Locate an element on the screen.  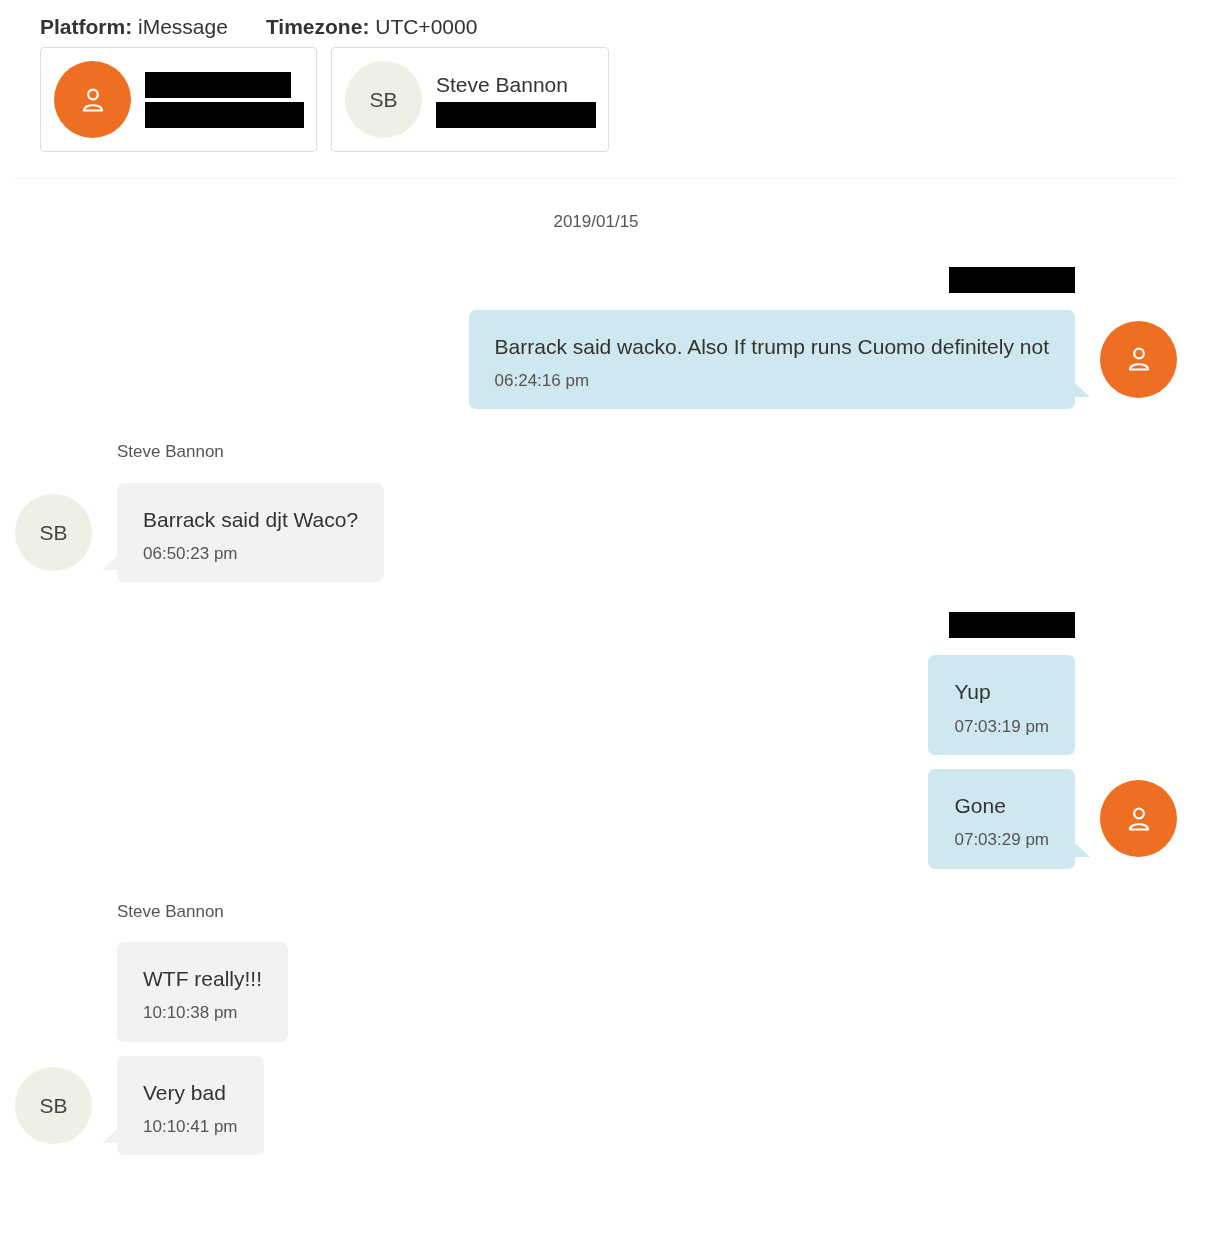
message-text: WTF really!!! is located at coordinates (202, 979).